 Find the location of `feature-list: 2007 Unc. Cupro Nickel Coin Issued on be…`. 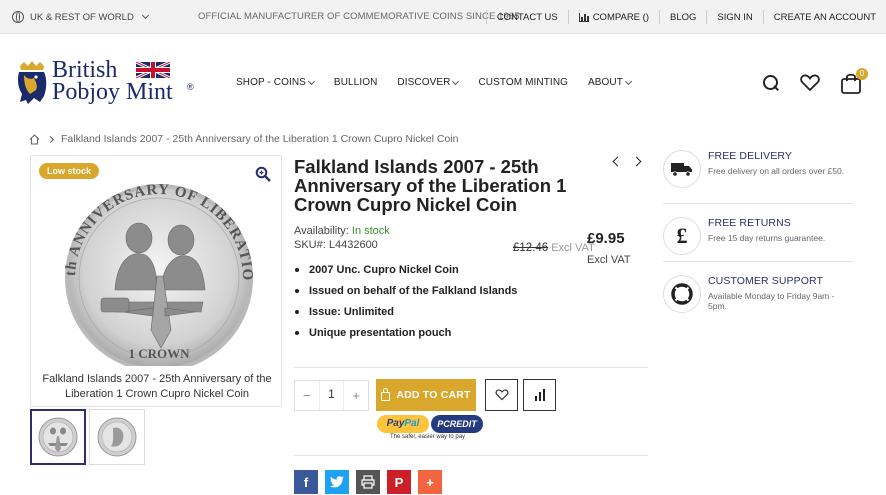

feature-list: 2007 Unc. Cupro Nickel Coin Issued on be… is located at coordinates (405, 304).